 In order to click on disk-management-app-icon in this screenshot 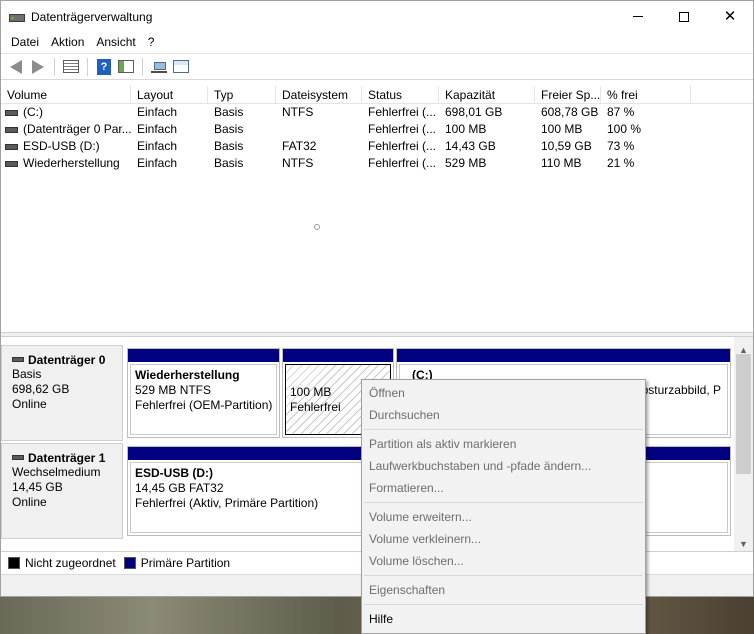, I will do `click(17, 17)`.